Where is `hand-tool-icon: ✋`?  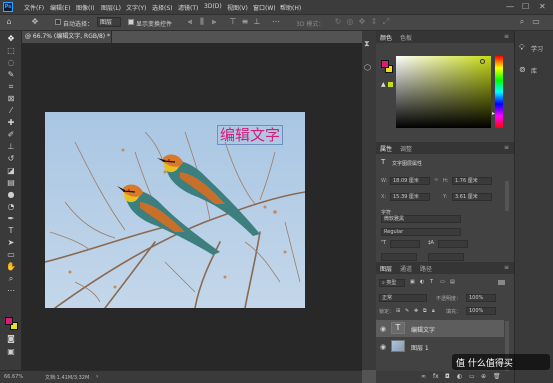
hand-tool-icon: ✋ is located at coordinates (11, 267).